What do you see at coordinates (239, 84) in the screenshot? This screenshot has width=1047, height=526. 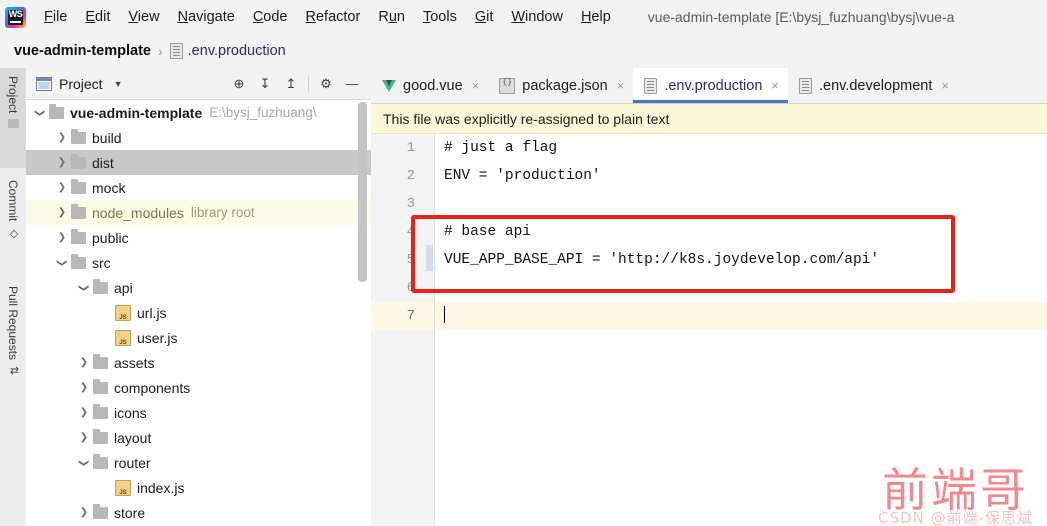 I see `locate-icon: ⊕` at bounding box center [239, 84].